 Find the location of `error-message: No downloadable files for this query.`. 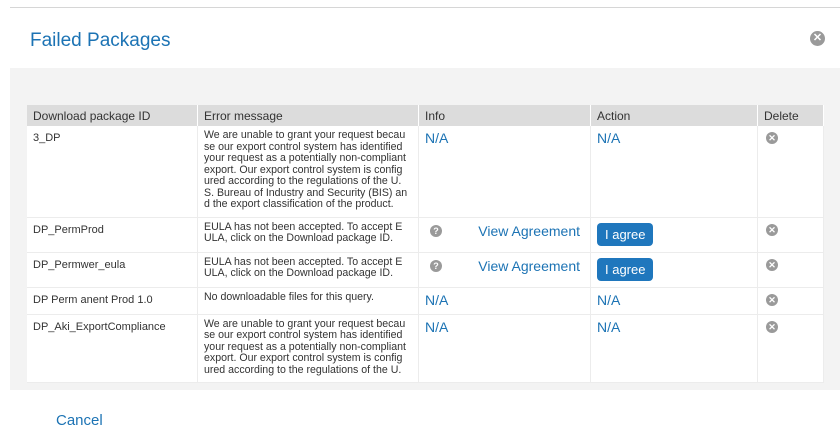

error-message: No downloadable files for this query. is located at coordinates (308, 301).